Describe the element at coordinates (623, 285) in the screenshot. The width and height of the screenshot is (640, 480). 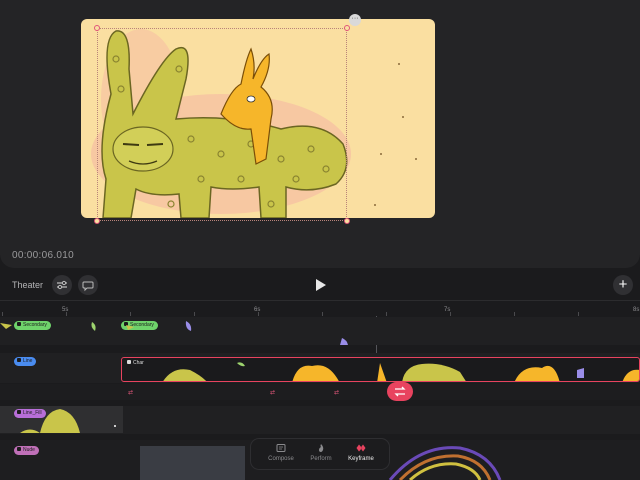
I see `add-button: +` at that location.